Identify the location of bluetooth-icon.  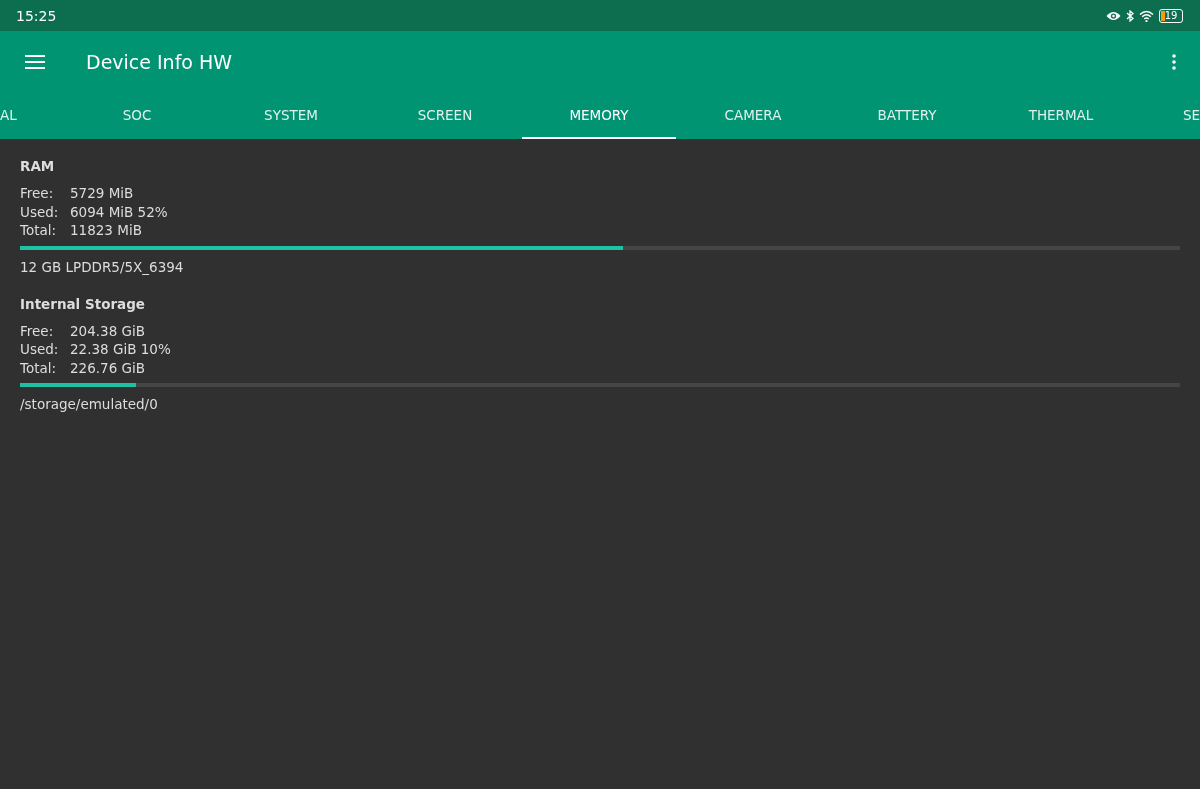
(1130, 15).